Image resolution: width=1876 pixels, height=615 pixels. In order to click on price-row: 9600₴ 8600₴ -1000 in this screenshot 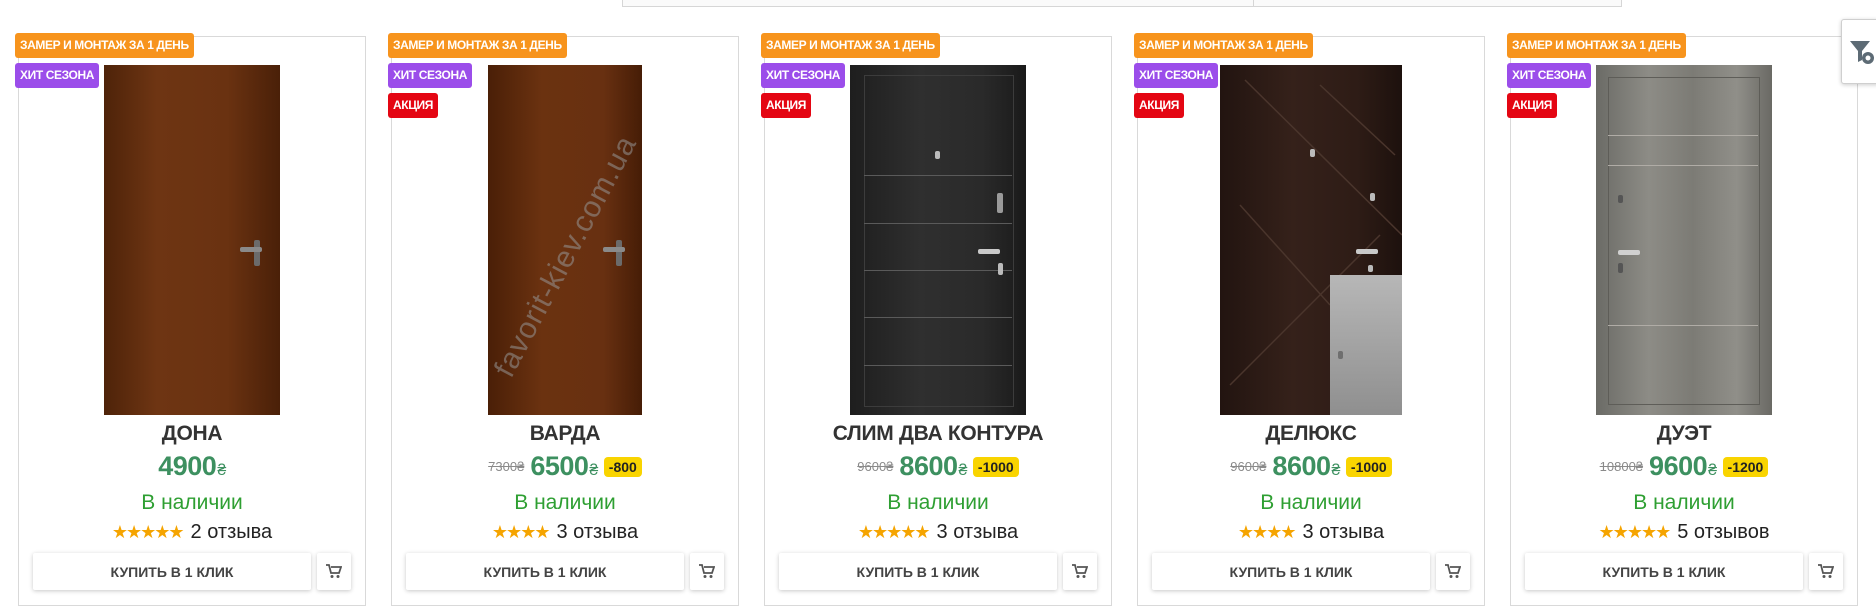, I will do `click(938, 466)`.